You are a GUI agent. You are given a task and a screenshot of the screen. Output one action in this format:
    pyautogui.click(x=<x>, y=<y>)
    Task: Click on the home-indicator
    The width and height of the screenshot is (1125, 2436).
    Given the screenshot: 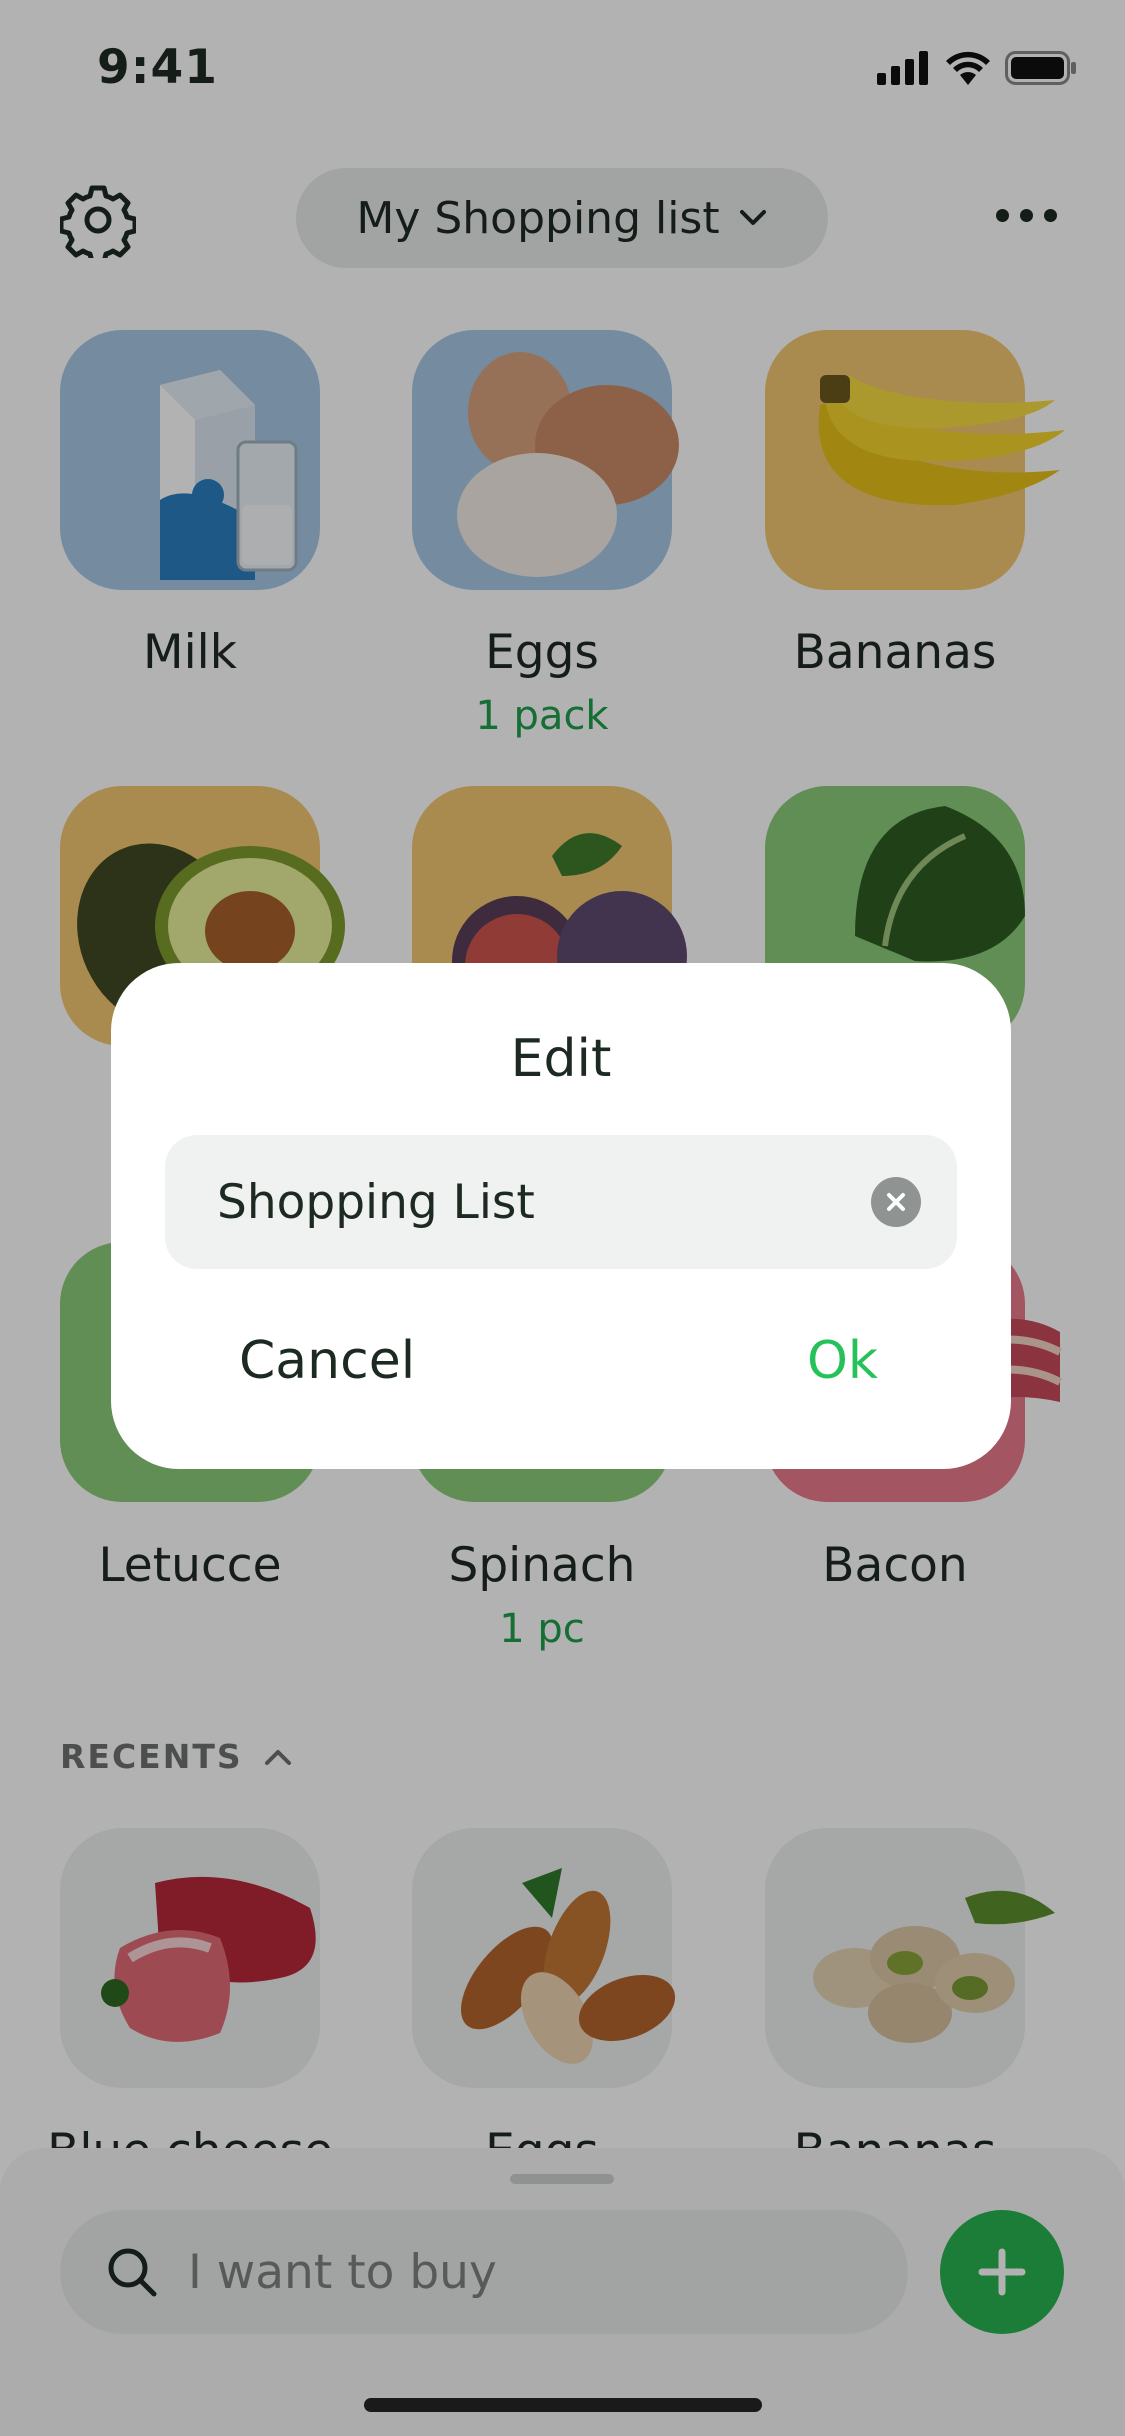 What is the action you would take?
    pyautogui.click(x=563, y=2405)
    